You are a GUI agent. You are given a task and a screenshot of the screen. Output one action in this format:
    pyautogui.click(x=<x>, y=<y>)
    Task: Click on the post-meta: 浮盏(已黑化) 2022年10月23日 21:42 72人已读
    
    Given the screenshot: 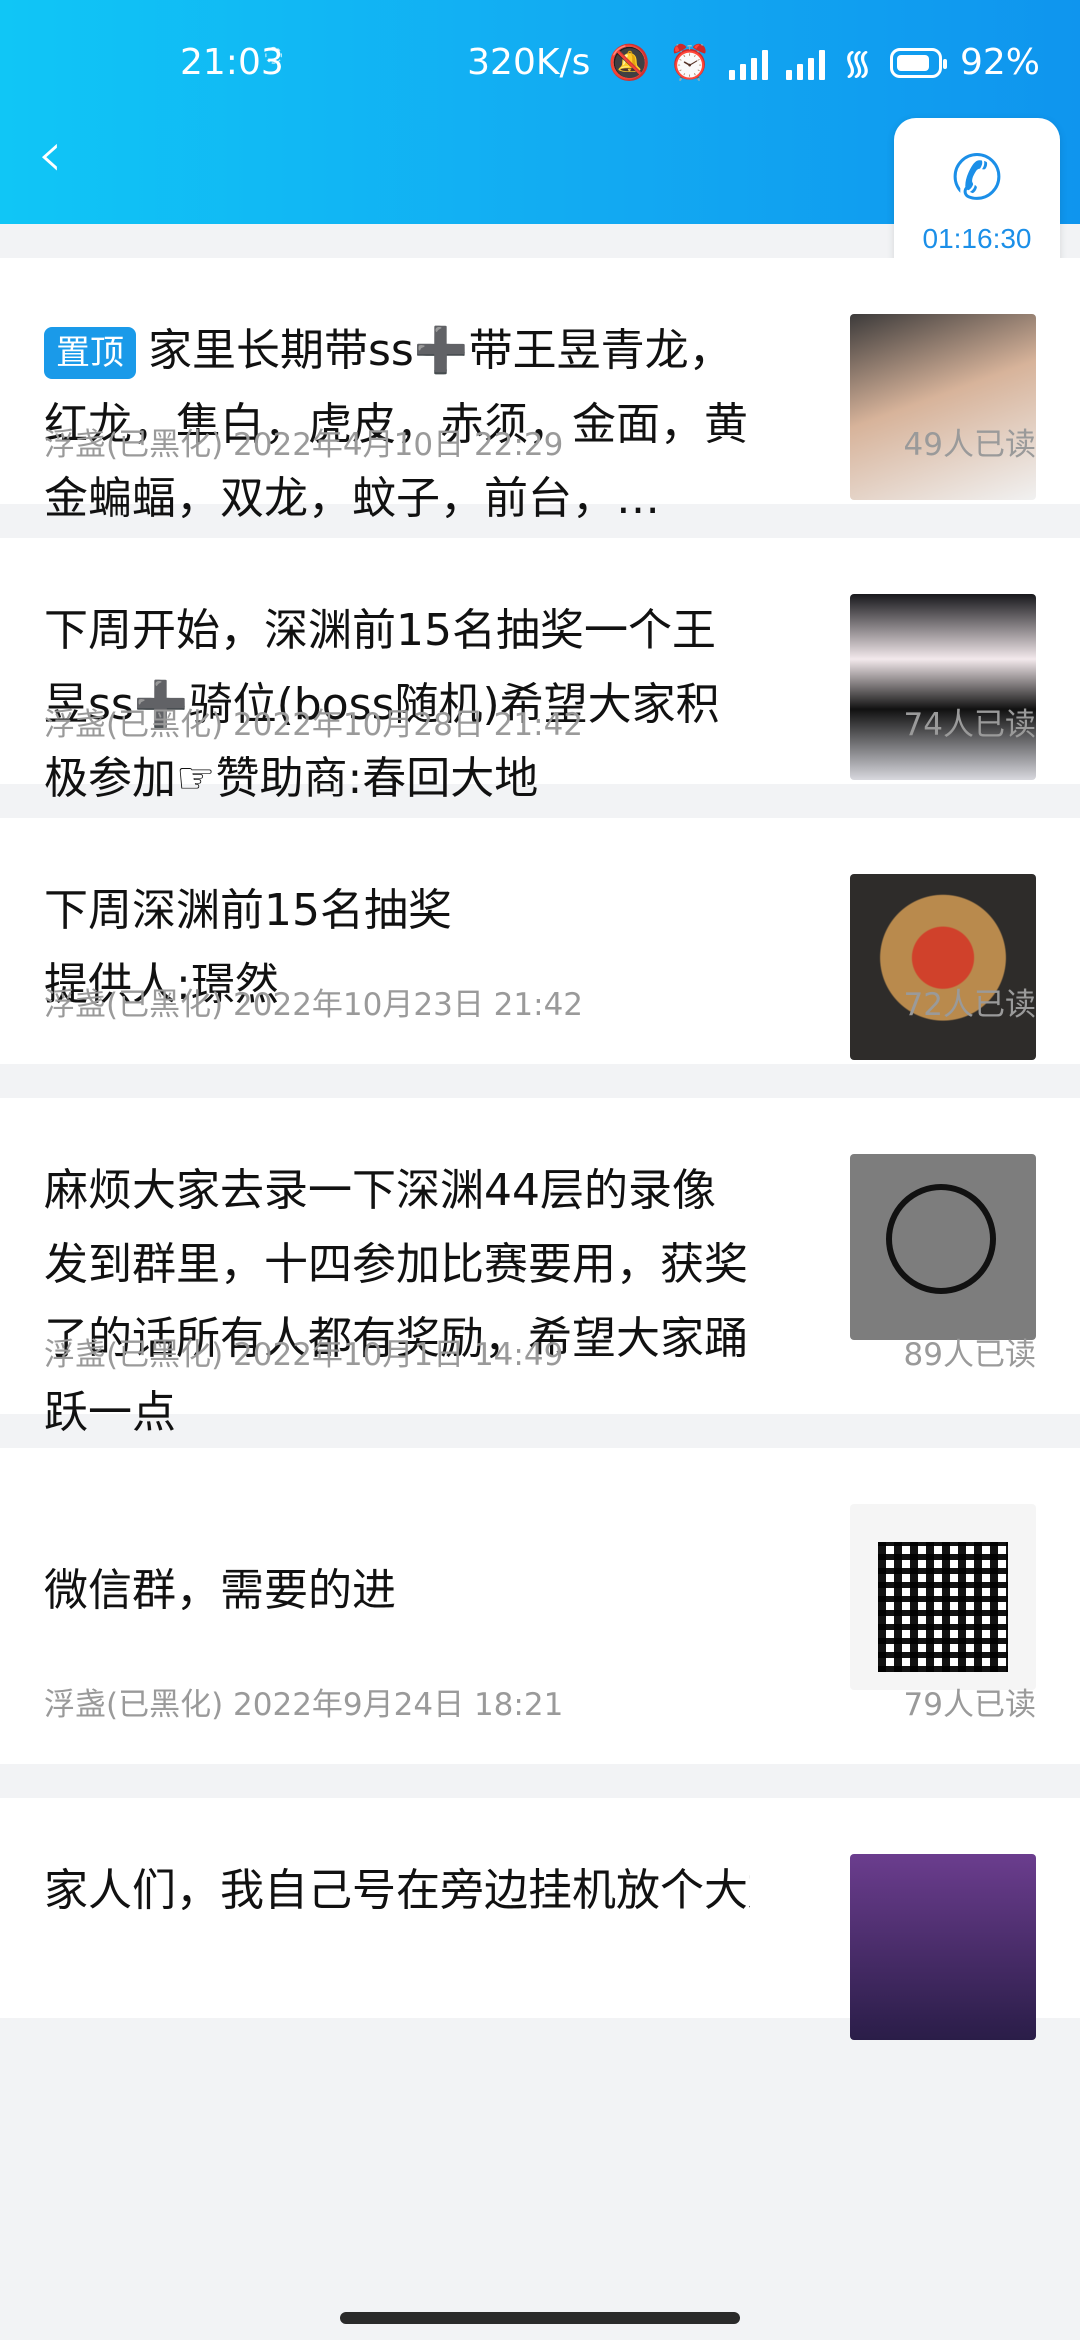 What is the action you would take?
    pyautogui.click(x=540, y=1001)
    